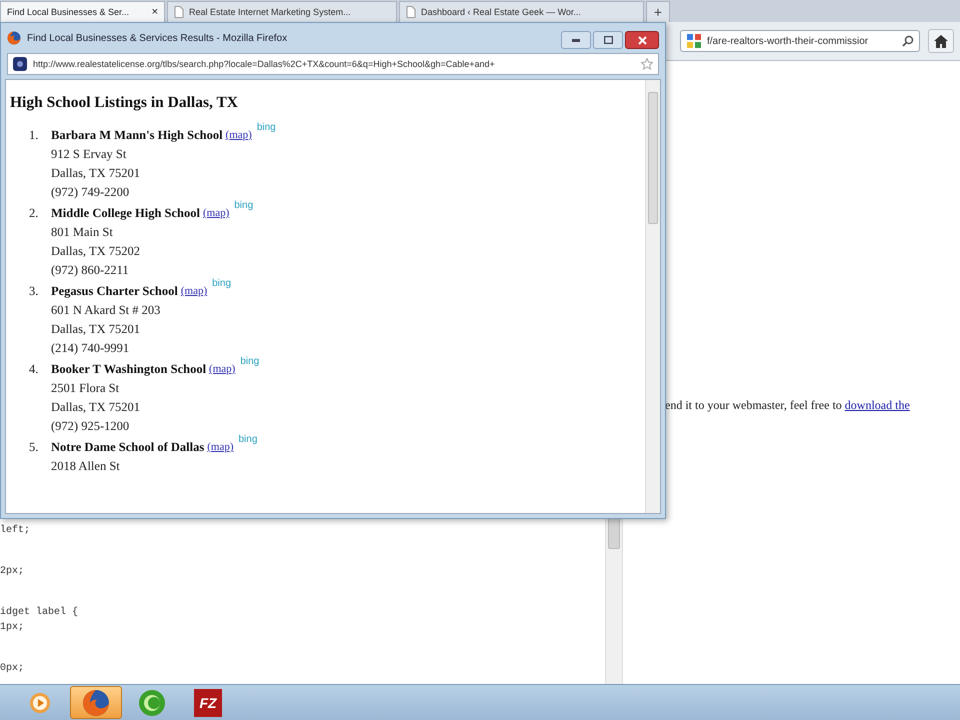 This screenshot has height=720, width=960. Describe the element at coordinates (652, 296) in the screenshot. I see `scrollbar` at that location.